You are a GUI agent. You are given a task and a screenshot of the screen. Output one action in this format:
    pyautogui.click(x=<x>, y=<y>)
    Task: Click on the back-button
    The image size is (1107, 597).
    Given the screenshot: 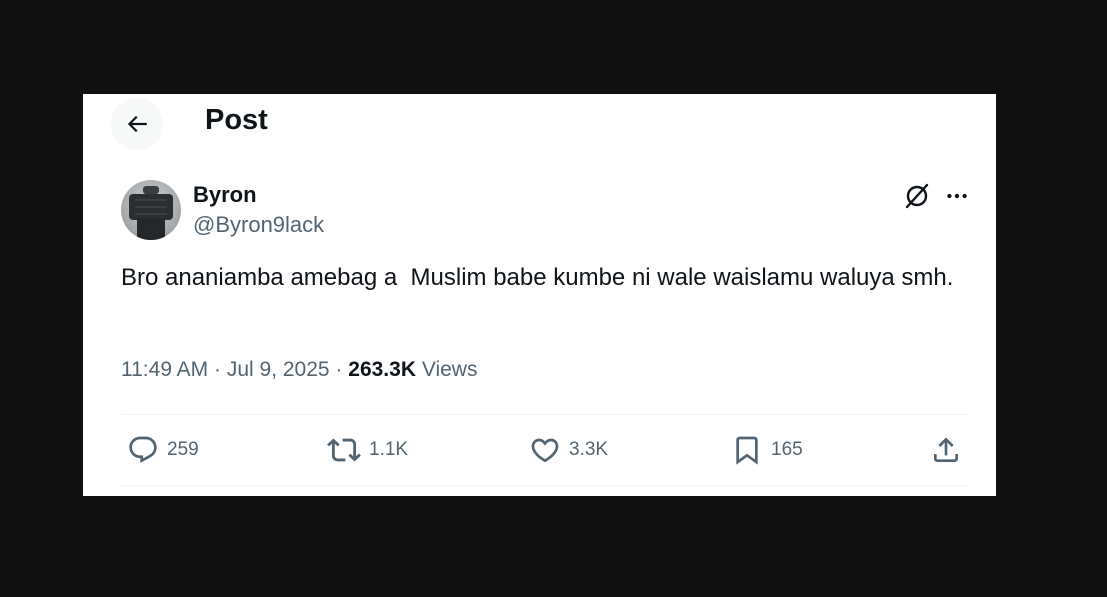 What is the action you would take?
    pyautogui.click(x=137, y=124)
    